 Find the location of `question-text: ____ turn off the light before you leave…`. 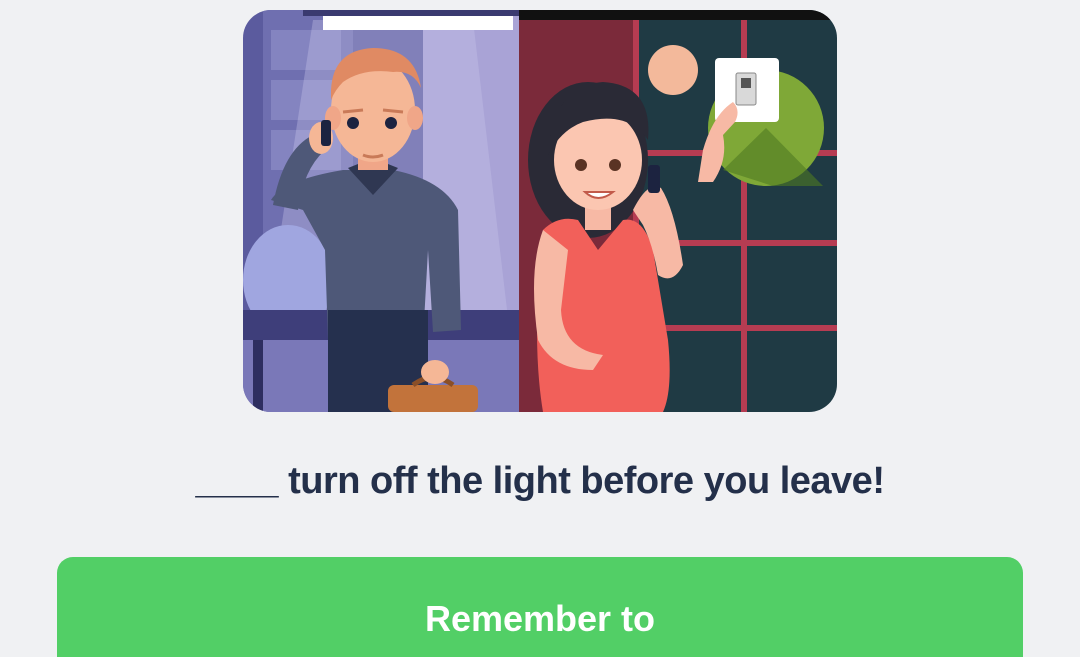

question-text: ____ turn off the light before you leave… is located at coordinates (540, 481).